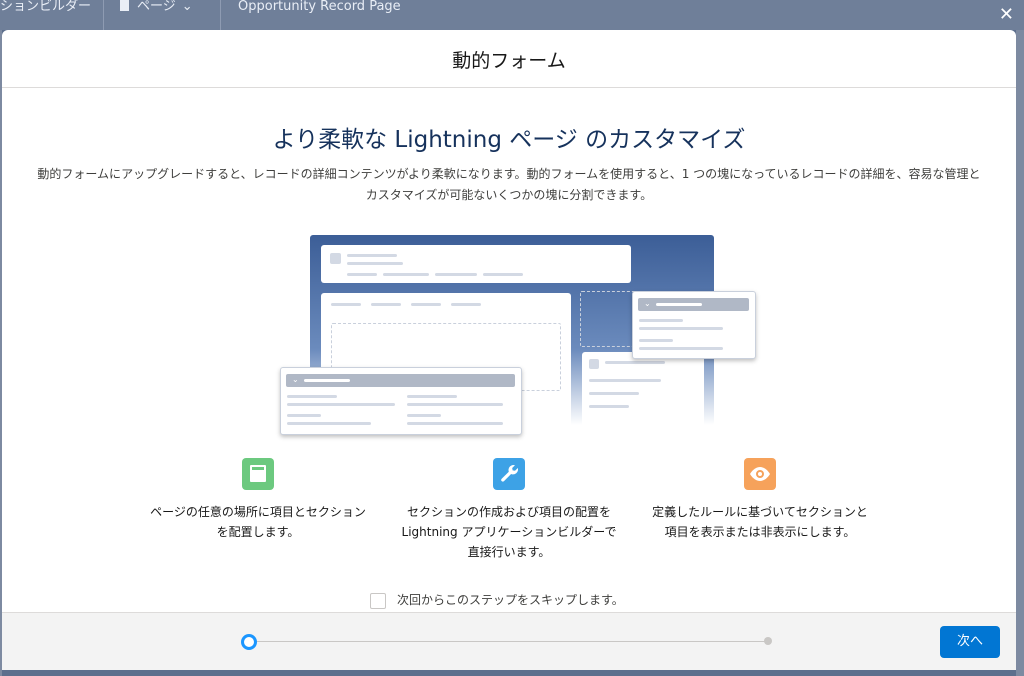 This screenshot has height=676, width=1024. Describe the element at coordinates (378, 601) in the screenshot. I see `checkbox` at that location.